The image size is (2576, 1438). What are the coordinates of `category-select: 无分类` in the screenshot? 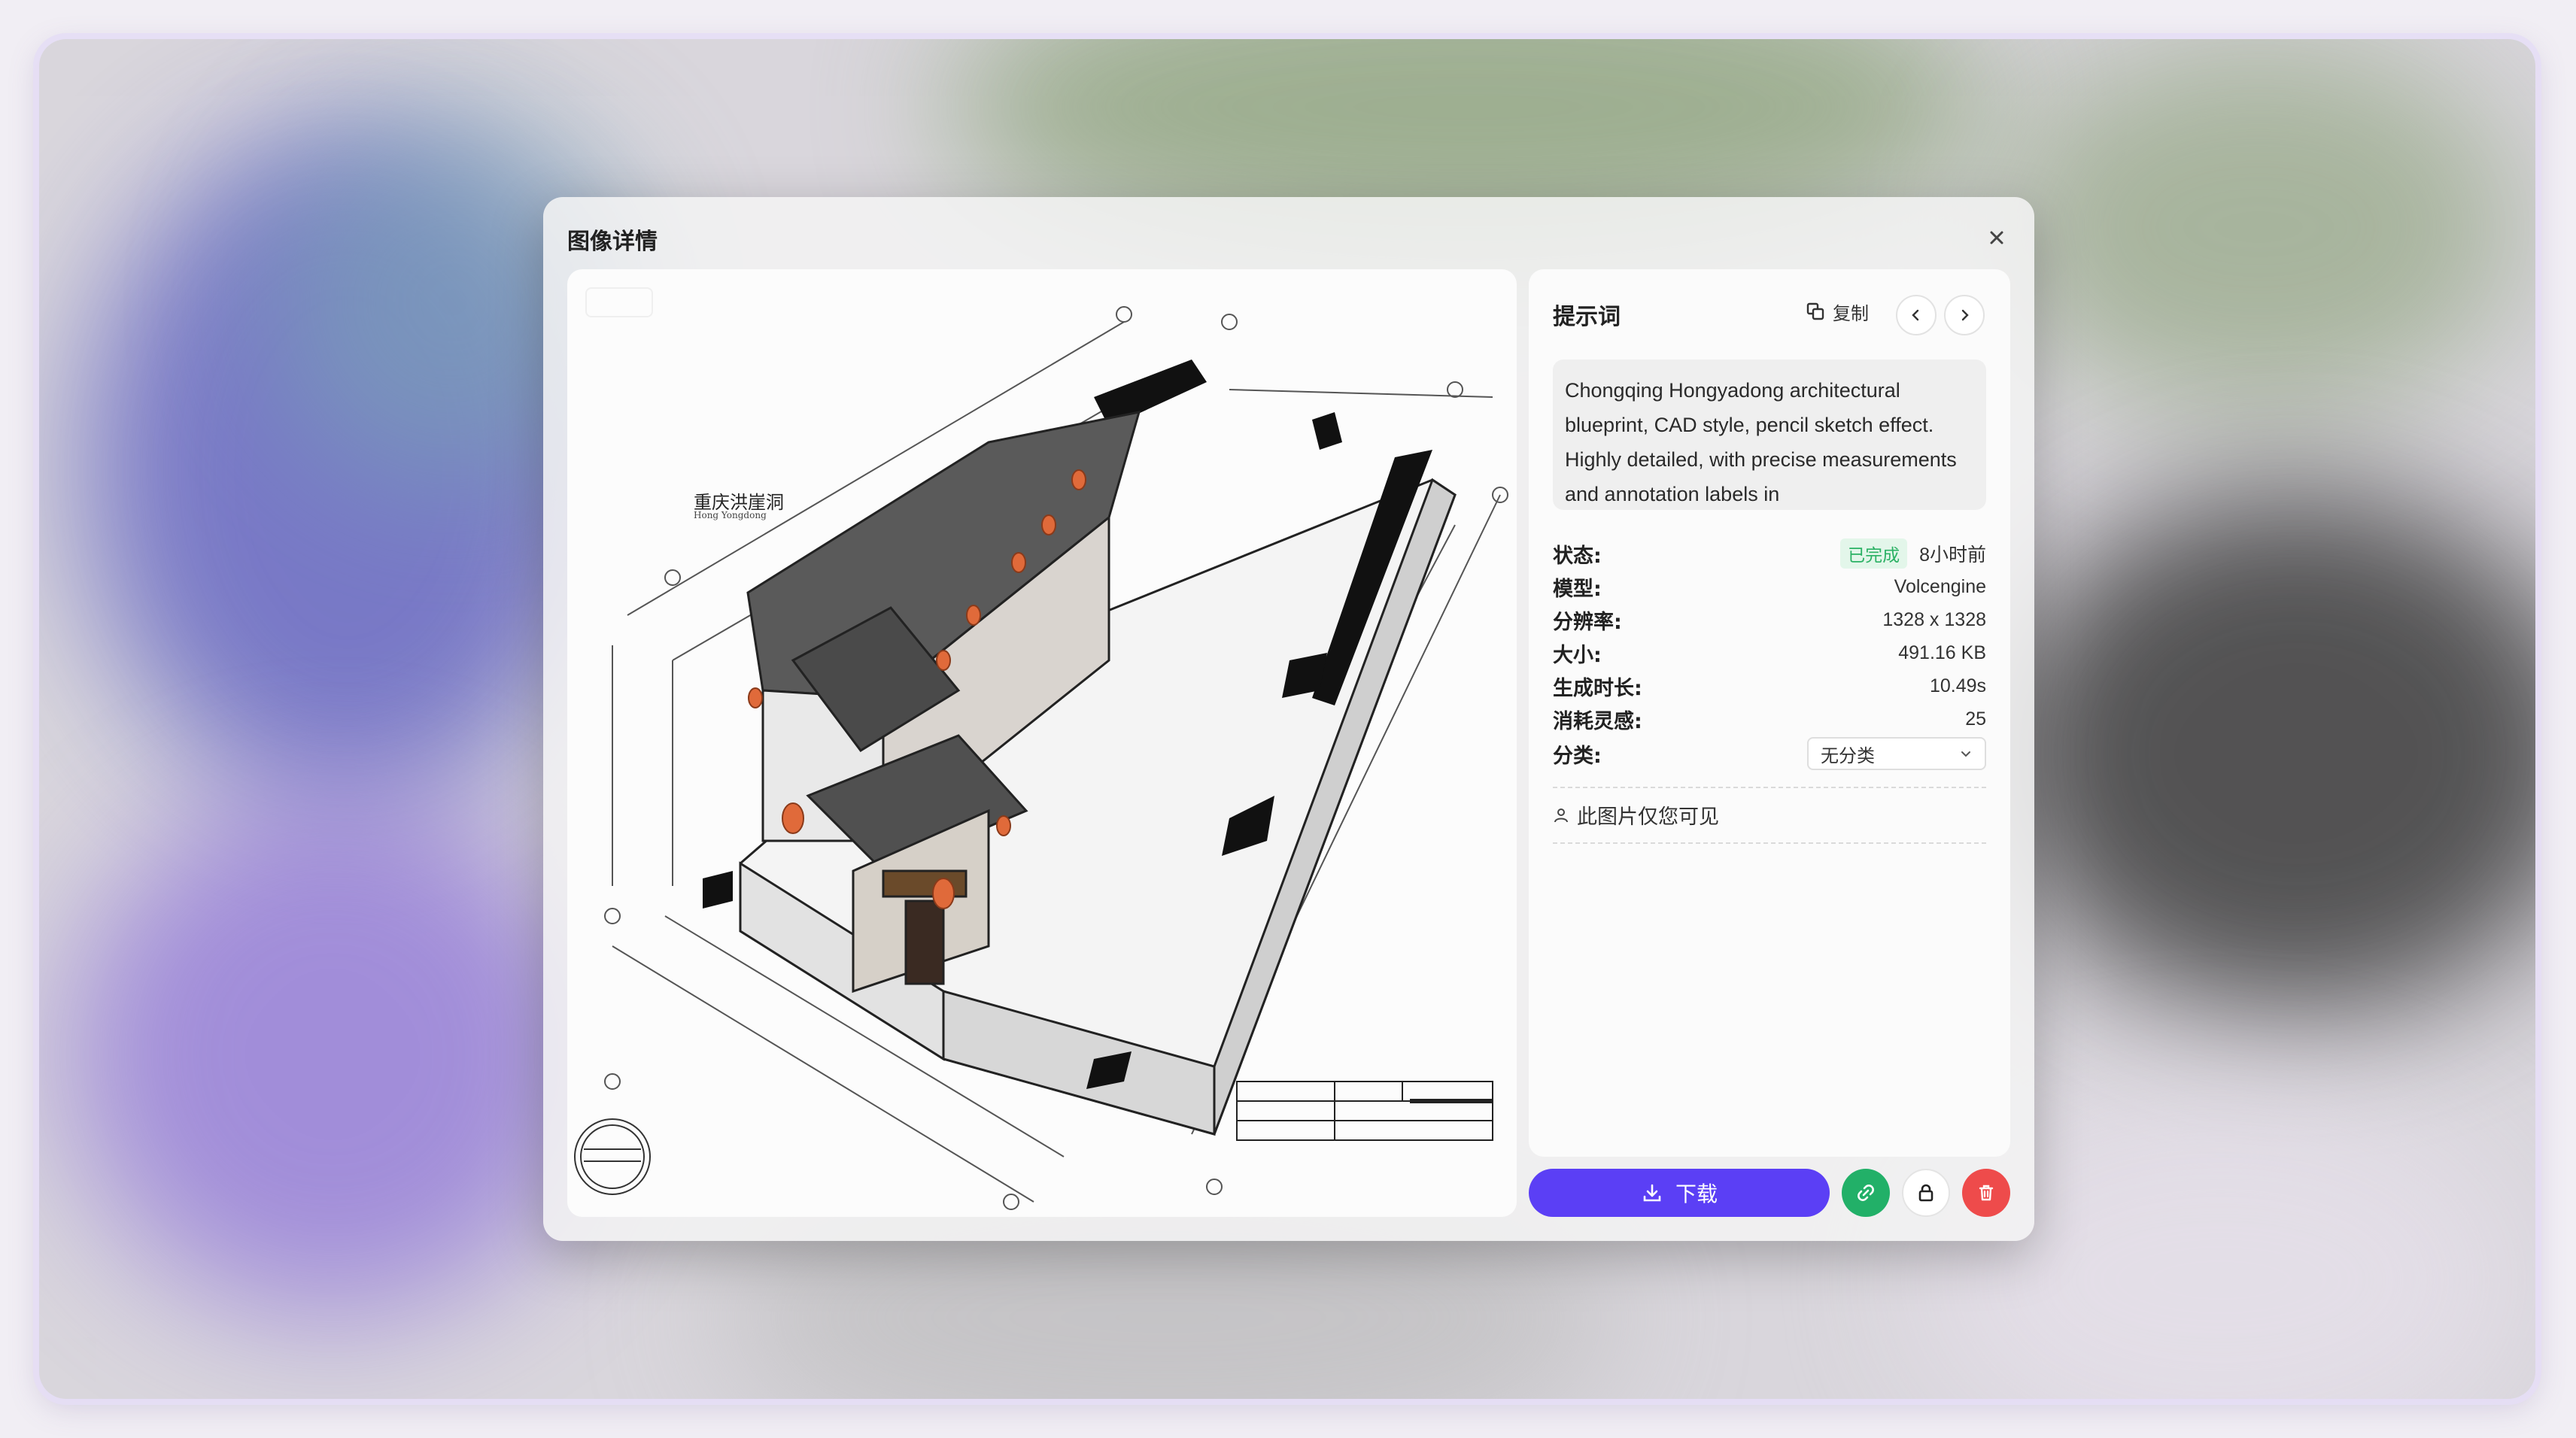 It's located at (1897, 754).